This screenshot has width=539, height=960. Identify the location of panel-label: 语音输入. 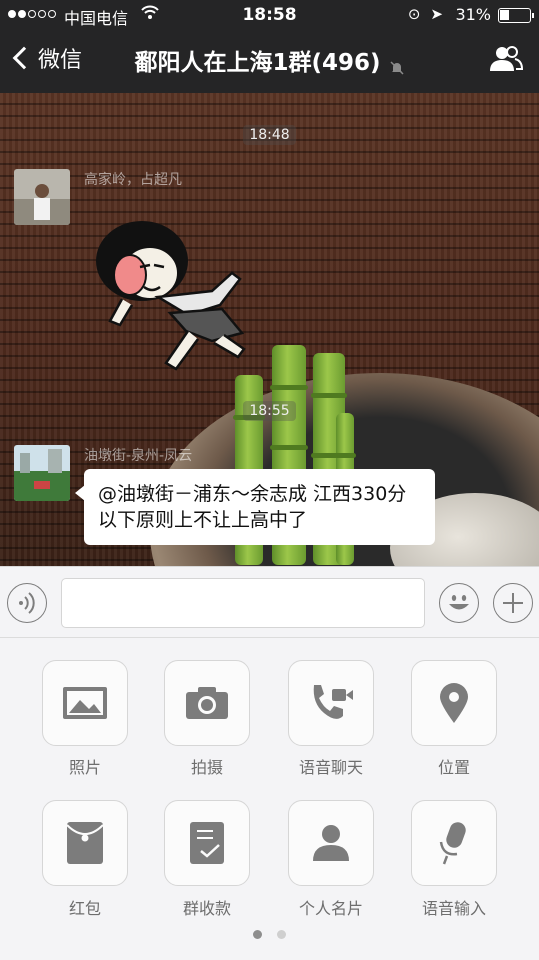
(453, 908).